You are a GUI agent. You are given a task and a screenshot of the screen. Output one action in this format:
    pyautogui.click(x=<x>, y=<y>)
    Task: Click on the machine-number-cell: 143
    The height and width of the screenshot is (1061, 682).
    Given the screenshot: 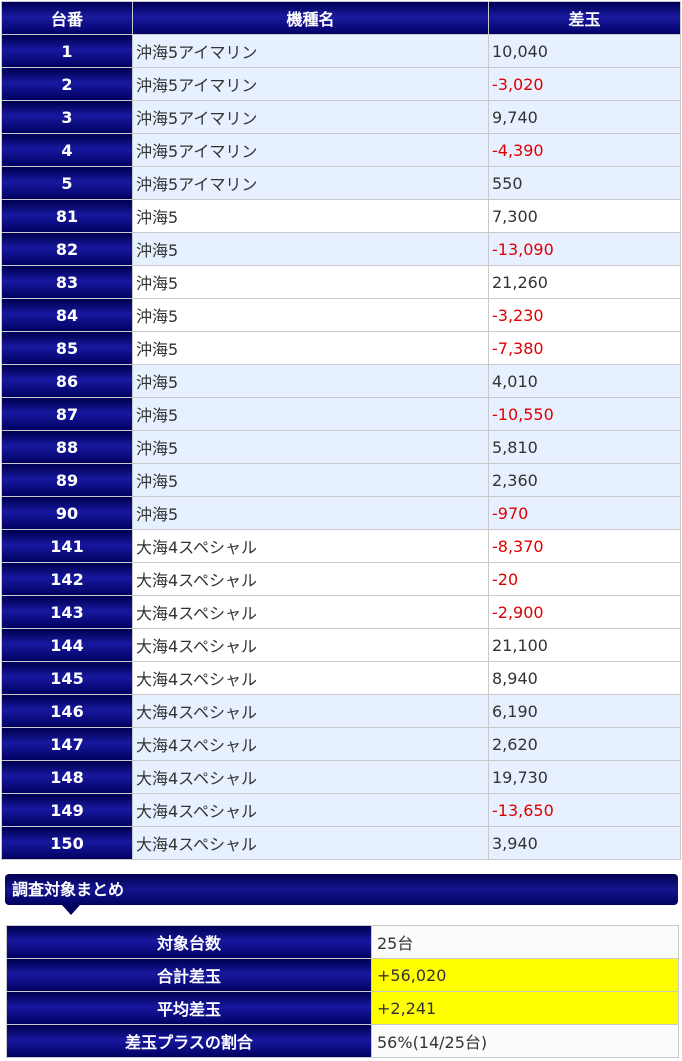 What is the action you would take?
    pyautogui.click(x=67, y=612)
    